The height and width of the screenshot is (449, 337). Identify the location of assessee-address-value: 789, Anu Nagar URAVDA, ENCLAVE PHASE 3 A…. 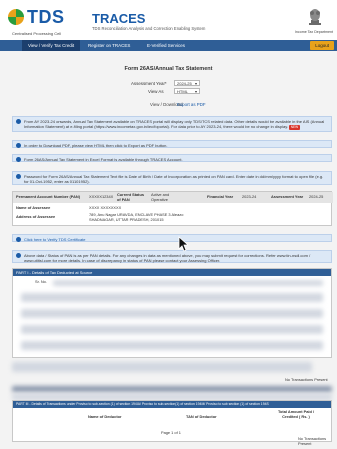
(136, 217).